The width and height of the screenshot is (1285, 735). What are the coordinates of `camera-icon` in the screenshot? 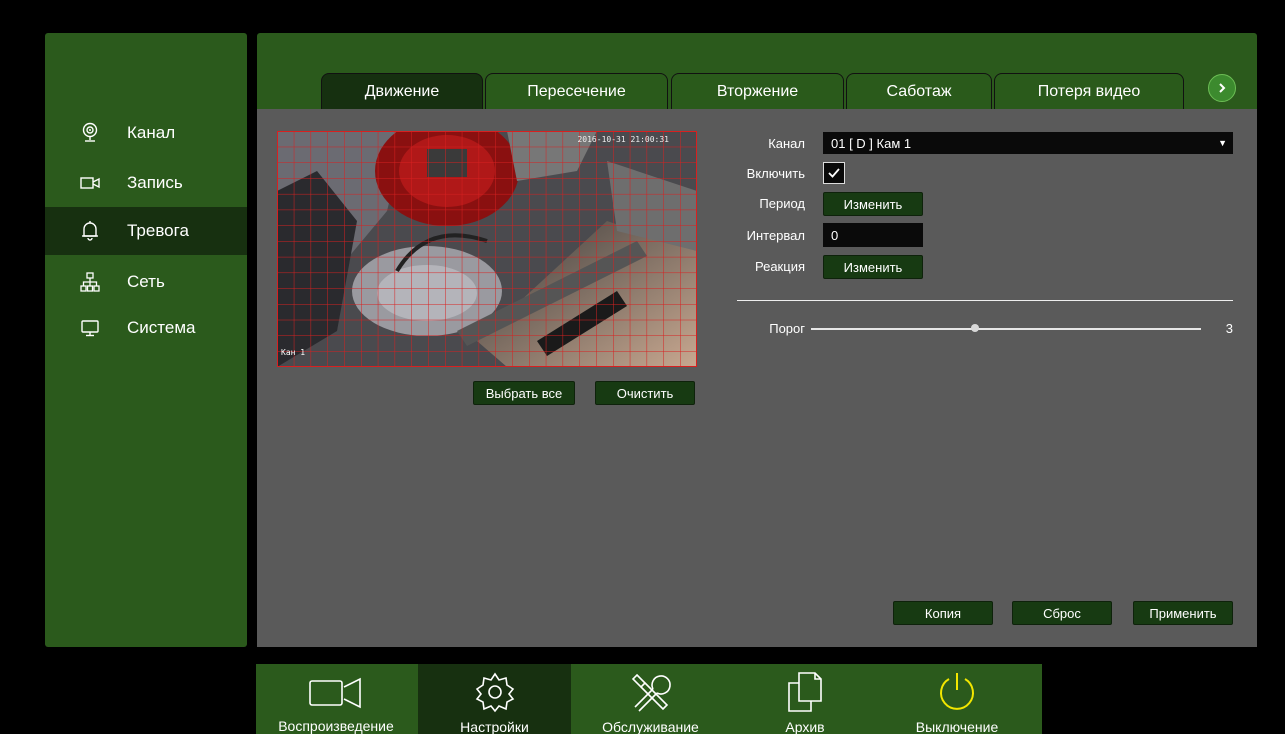 It's located at (90, 133).